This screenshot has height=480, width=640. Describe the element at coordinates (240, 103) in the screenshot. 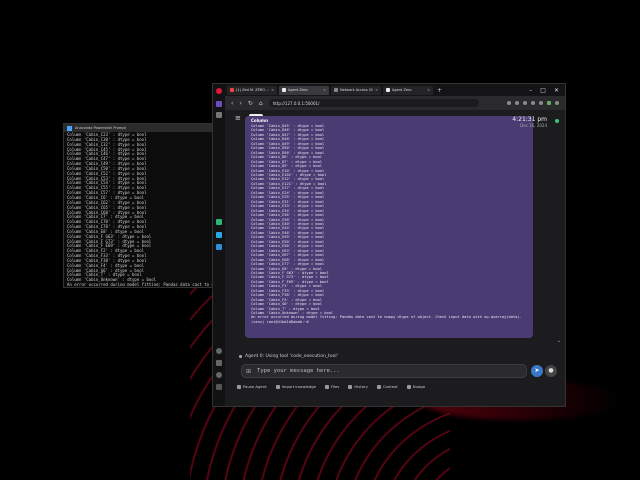

I see `forward-icon: ›` at that location.